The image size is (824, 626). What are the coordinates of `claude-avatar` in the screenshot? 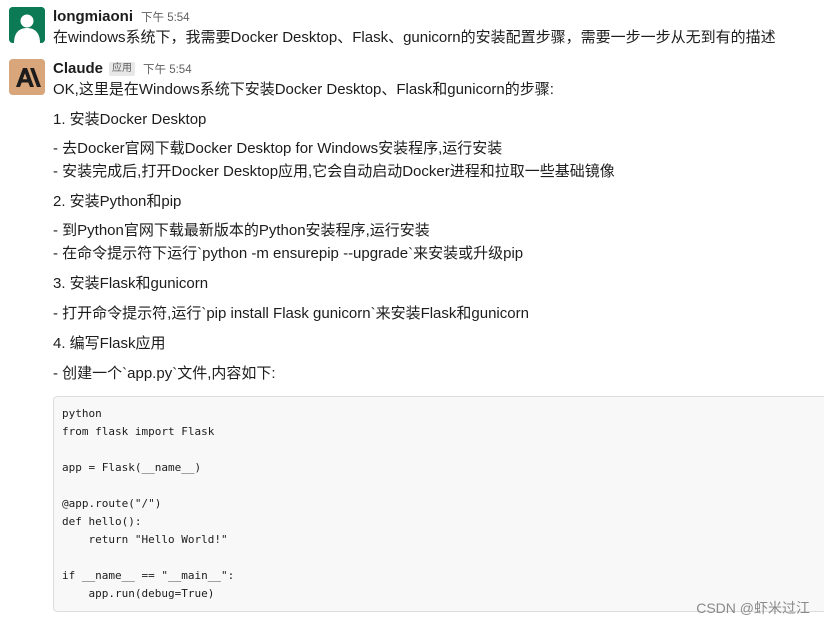 It's located at (27, 77).